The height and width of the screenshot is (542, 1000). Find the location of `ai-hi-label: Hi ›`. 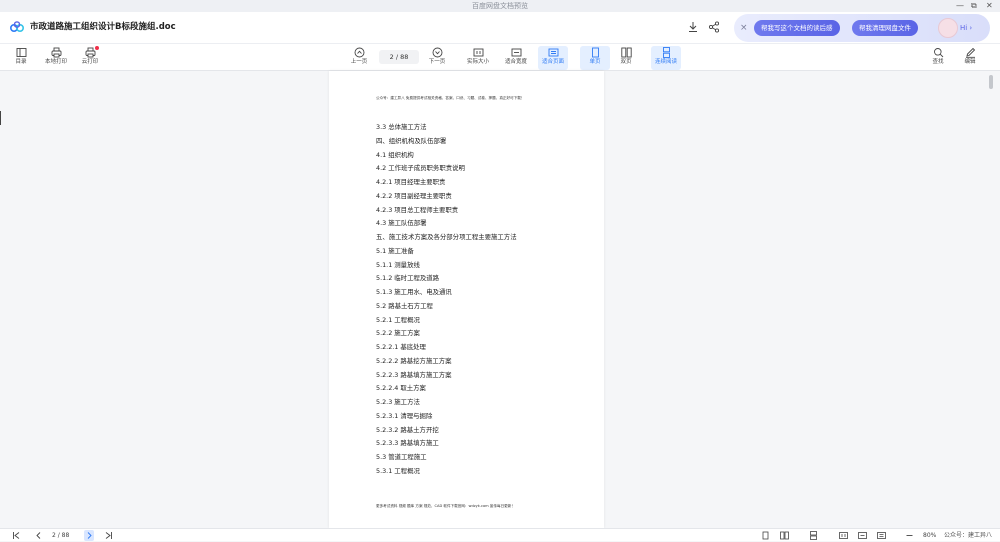

ai-hi-label: Hi › is located at coordinates (966, 28).